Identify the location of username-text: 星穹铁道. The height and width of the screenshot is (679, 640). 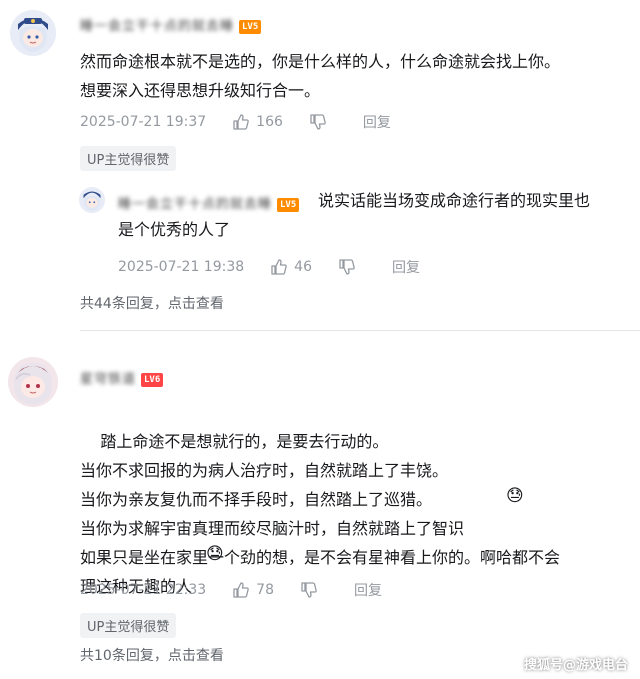
(108, 379).